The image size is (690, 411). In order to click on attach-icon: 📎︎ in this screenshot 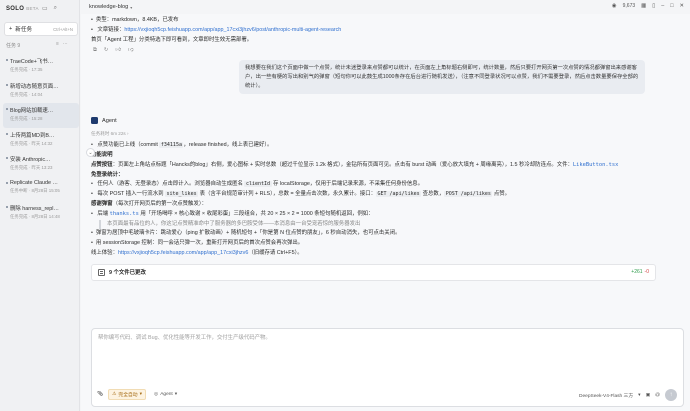, I will do `click(100, 394)`.